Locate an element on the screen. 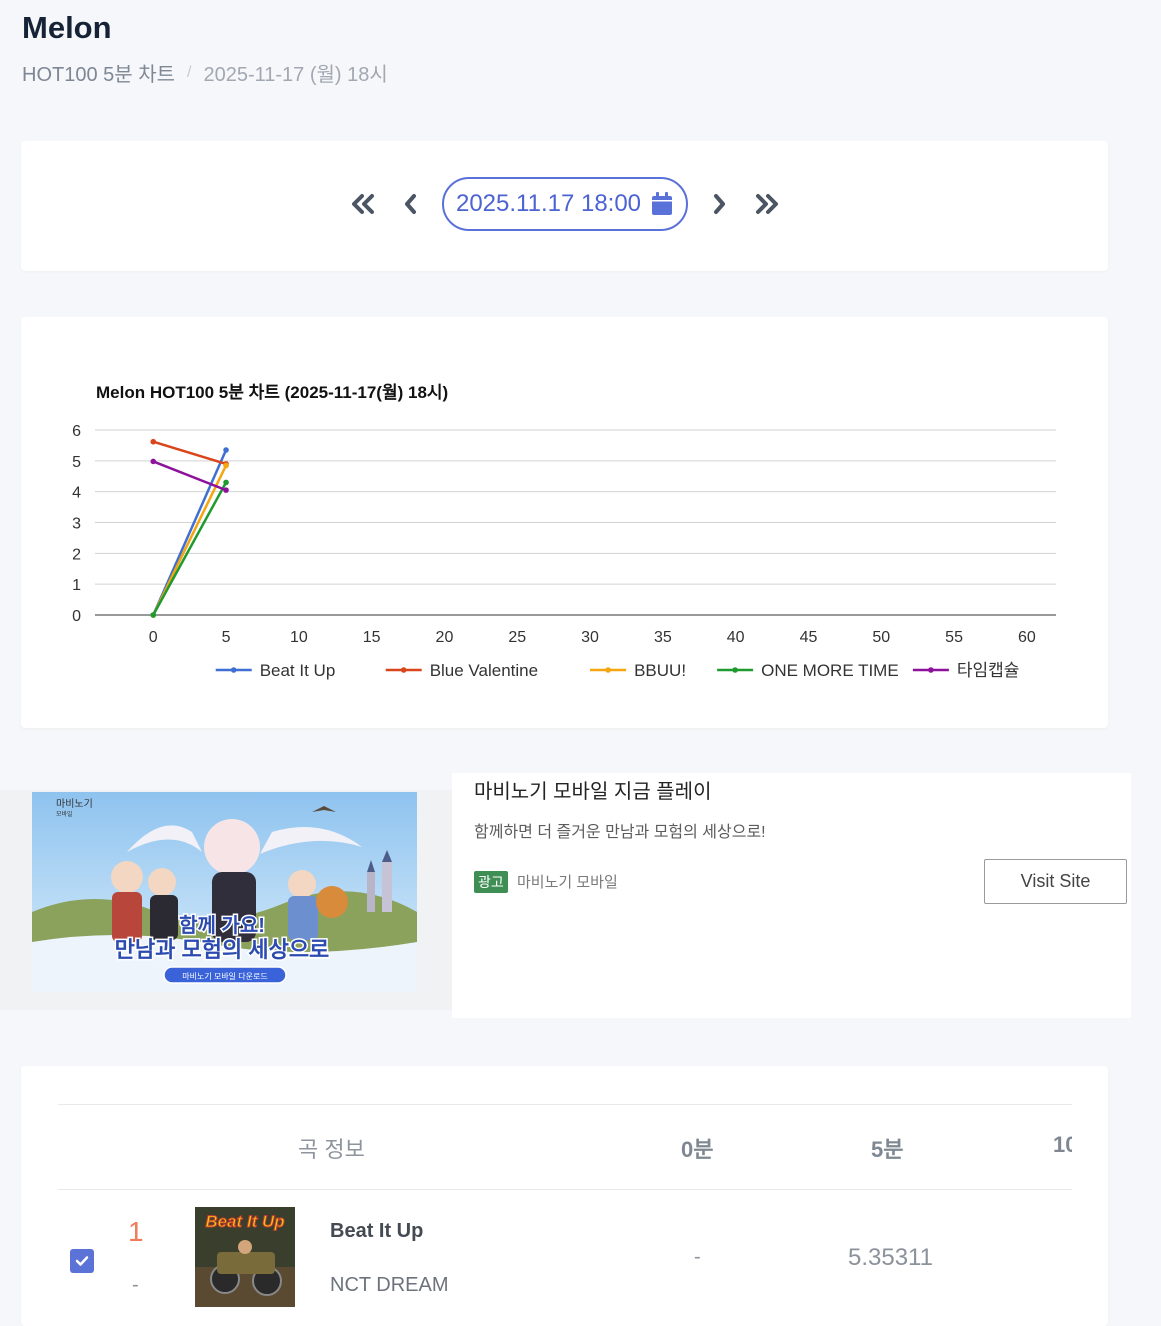 The height and width of the screenshot is (1326, 1161). chevron-left-icon is located at coordinates (410, 204).